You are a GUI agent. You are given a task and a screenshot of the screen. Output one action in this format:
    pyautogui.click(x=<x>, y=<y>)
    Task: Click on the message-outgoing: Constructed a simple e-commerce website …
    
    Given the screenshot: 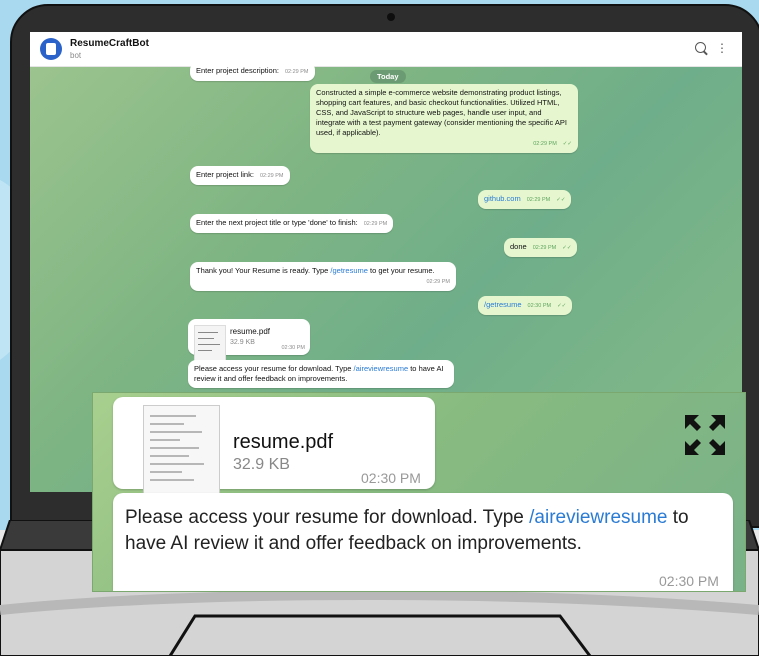 What is the action you would take?
    pyautogui.click(x=444, y=118)
    